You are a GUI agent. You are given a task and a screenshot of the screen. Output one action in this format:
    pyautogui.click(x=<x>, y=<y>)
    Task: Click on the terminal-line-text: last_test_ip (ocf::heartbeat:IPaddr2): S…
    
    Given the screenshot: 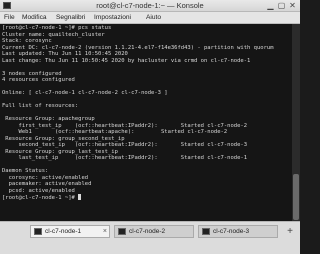 What is the action you would take?
    pyautogui.click(x=125, y=158)
    